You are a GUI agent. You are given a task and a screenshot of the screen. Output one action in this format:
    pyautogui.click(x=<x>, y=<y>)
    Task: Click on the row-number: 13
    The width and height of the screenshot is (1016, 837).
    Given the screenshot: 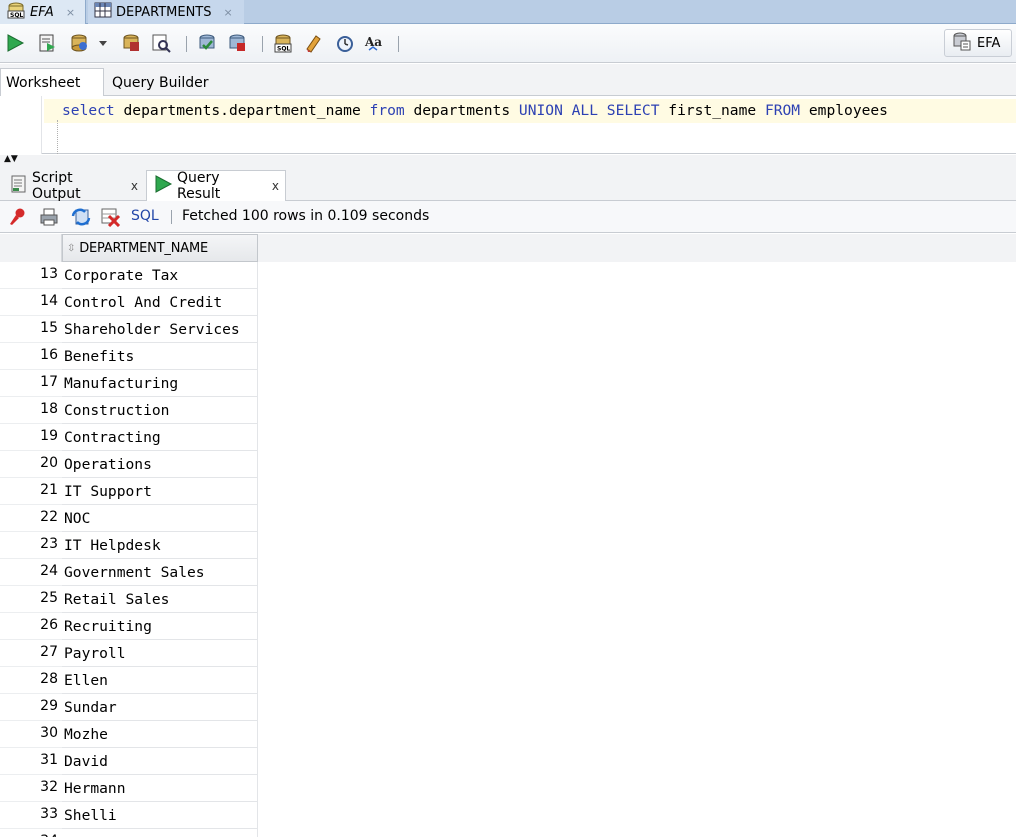 What is the action you would take?
    pyautogui.click(x=31, y=275)
    